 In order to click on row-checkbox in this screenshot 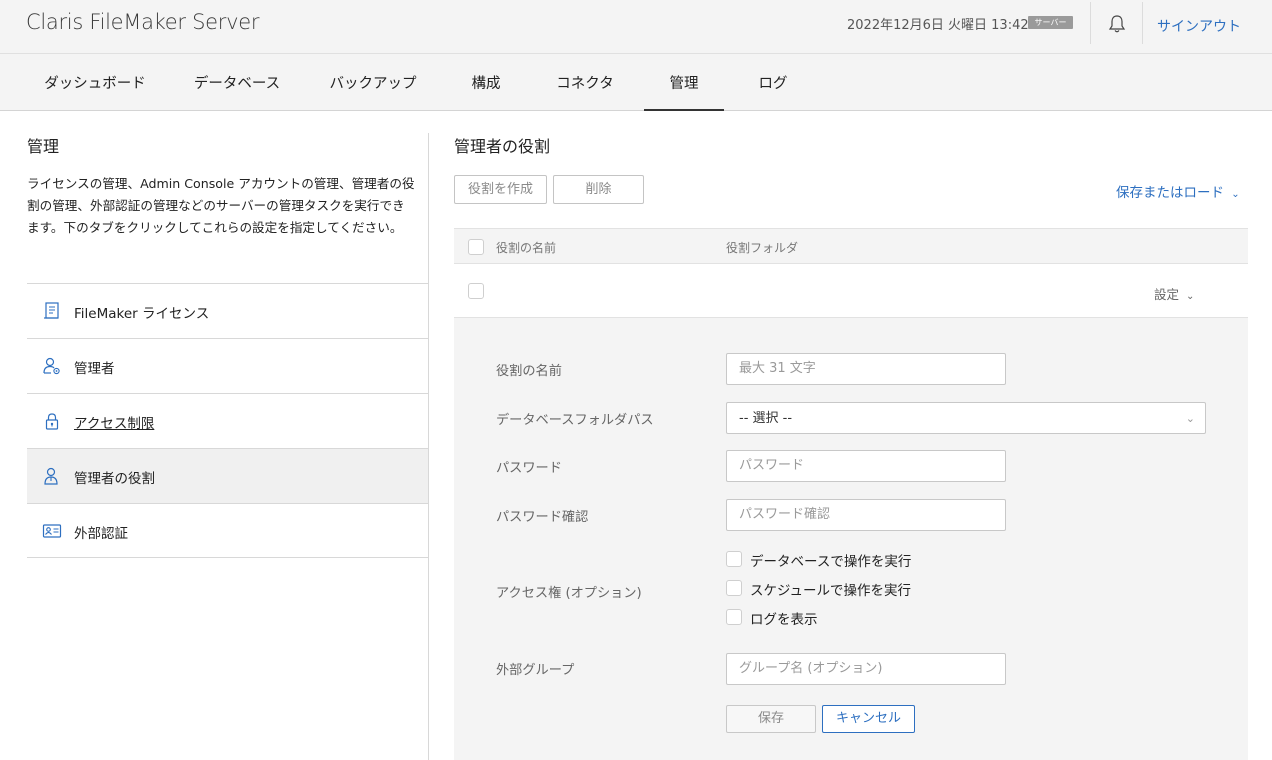, I will do `click(476, 291)`.